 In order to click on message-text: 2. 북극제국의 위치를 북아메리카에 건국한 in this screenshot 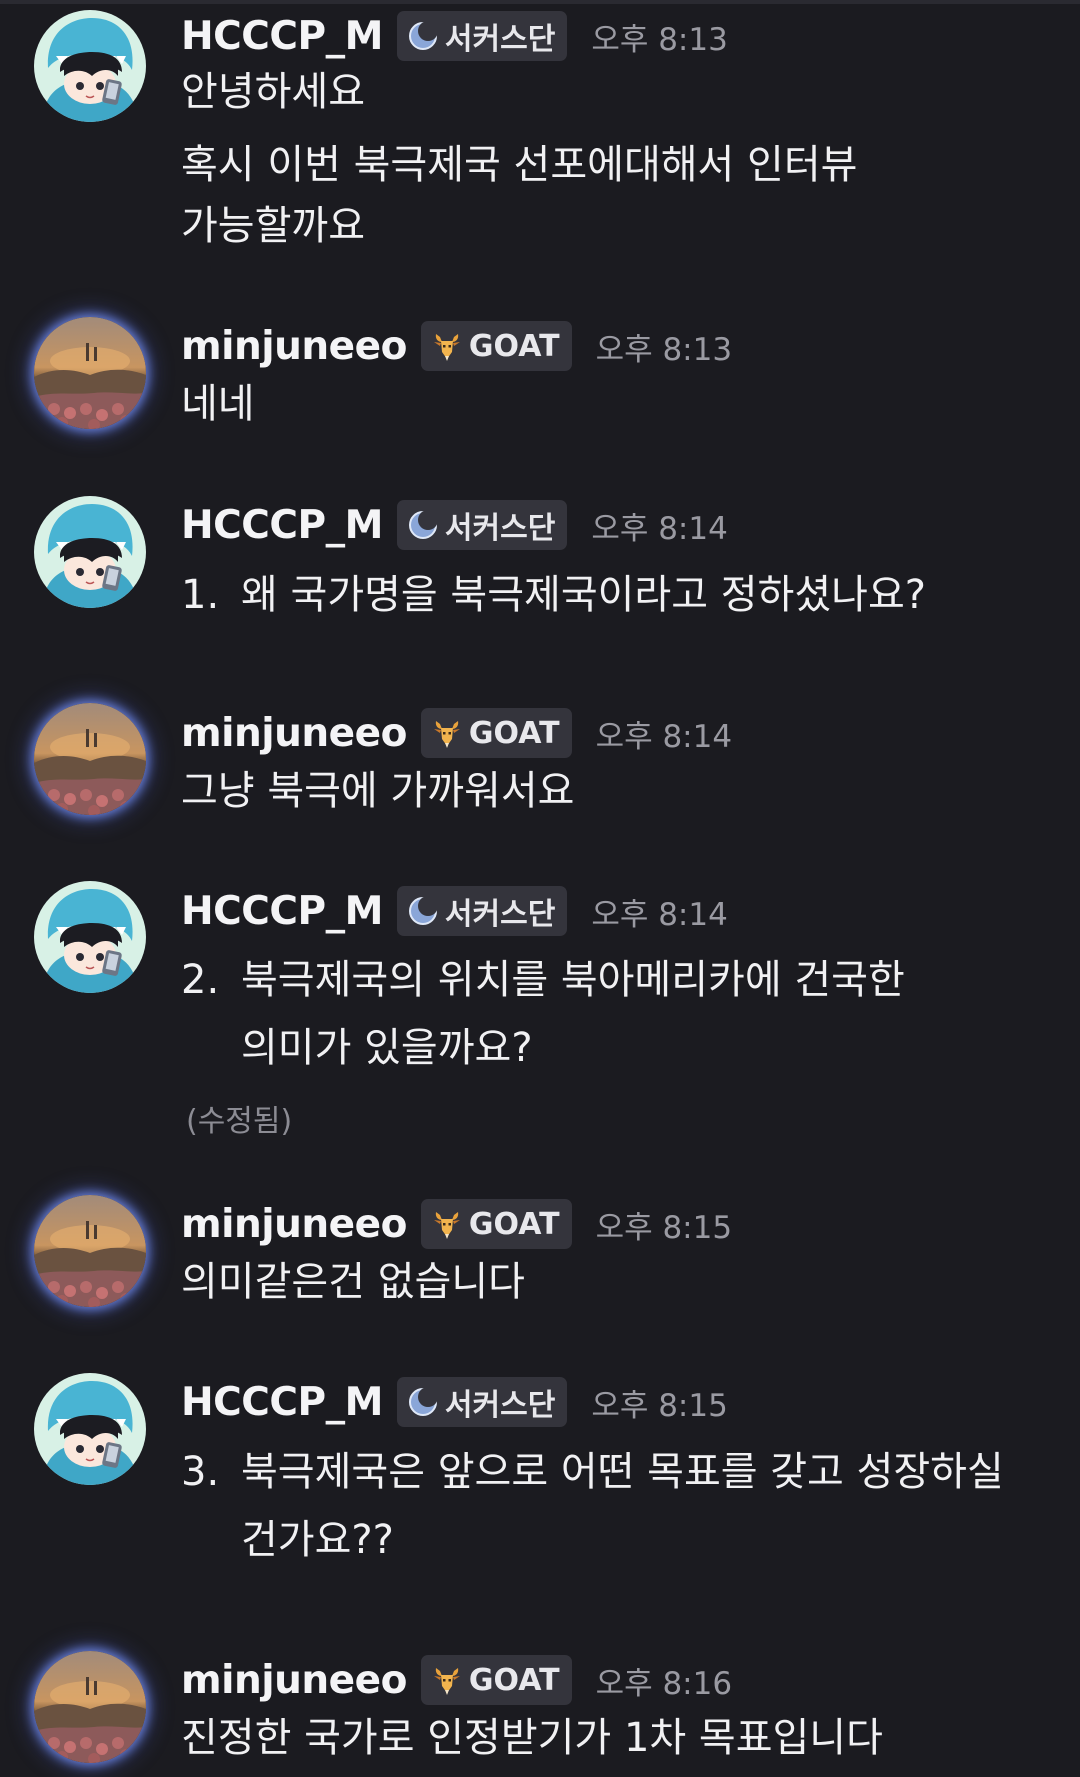, I will do `click(543, 980)`.